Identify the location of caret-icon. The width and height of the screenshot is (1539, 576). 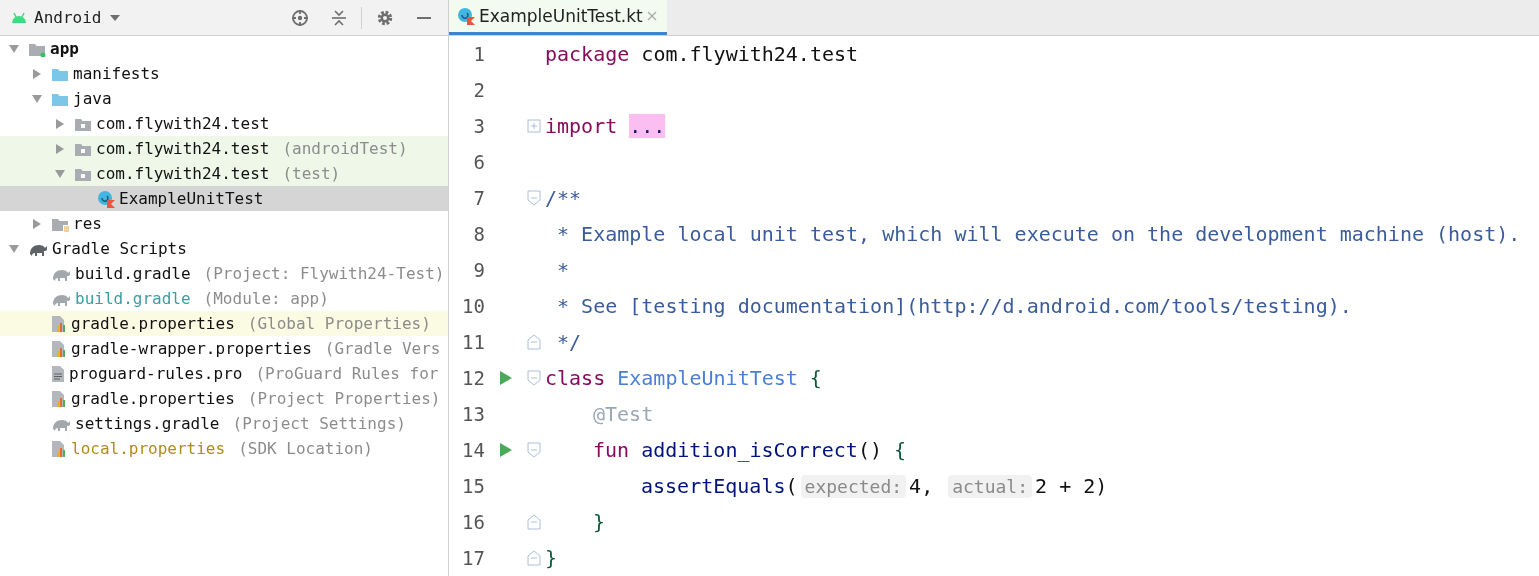
(115, 17).